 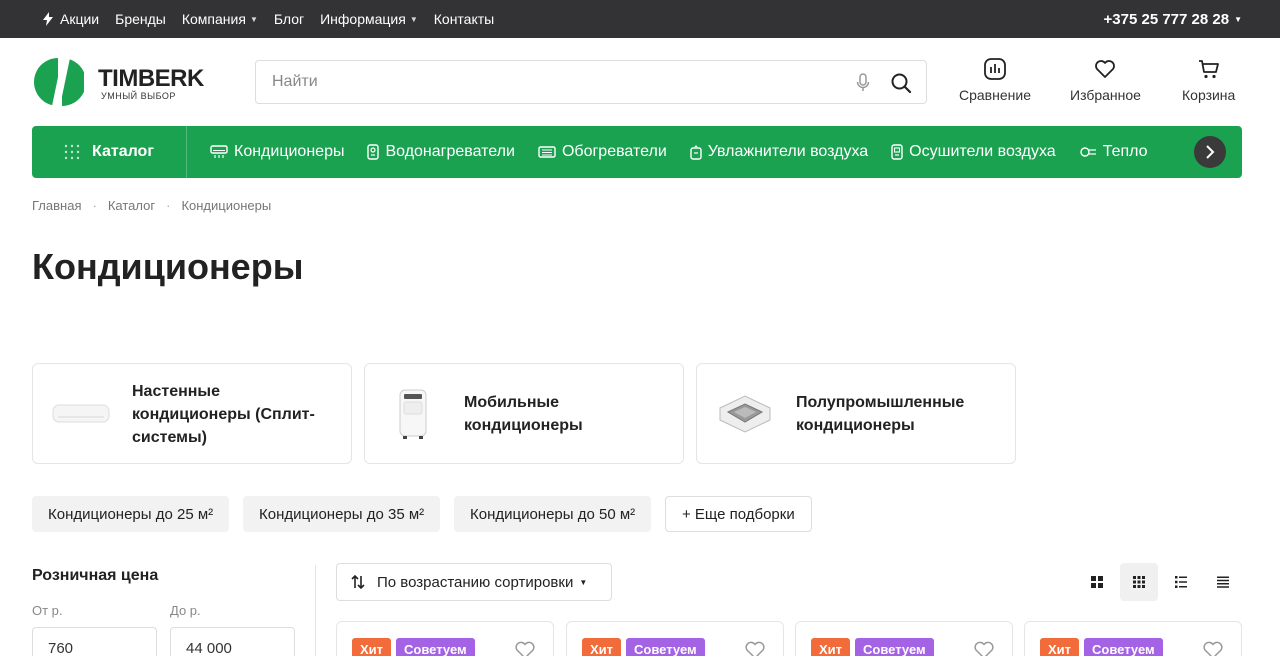 What do you see at coordinates (131, 514) in the screenshot?
I see `chip-up-to-25: Кондиционеры до 25 м²` at bounding box center [131, 514].